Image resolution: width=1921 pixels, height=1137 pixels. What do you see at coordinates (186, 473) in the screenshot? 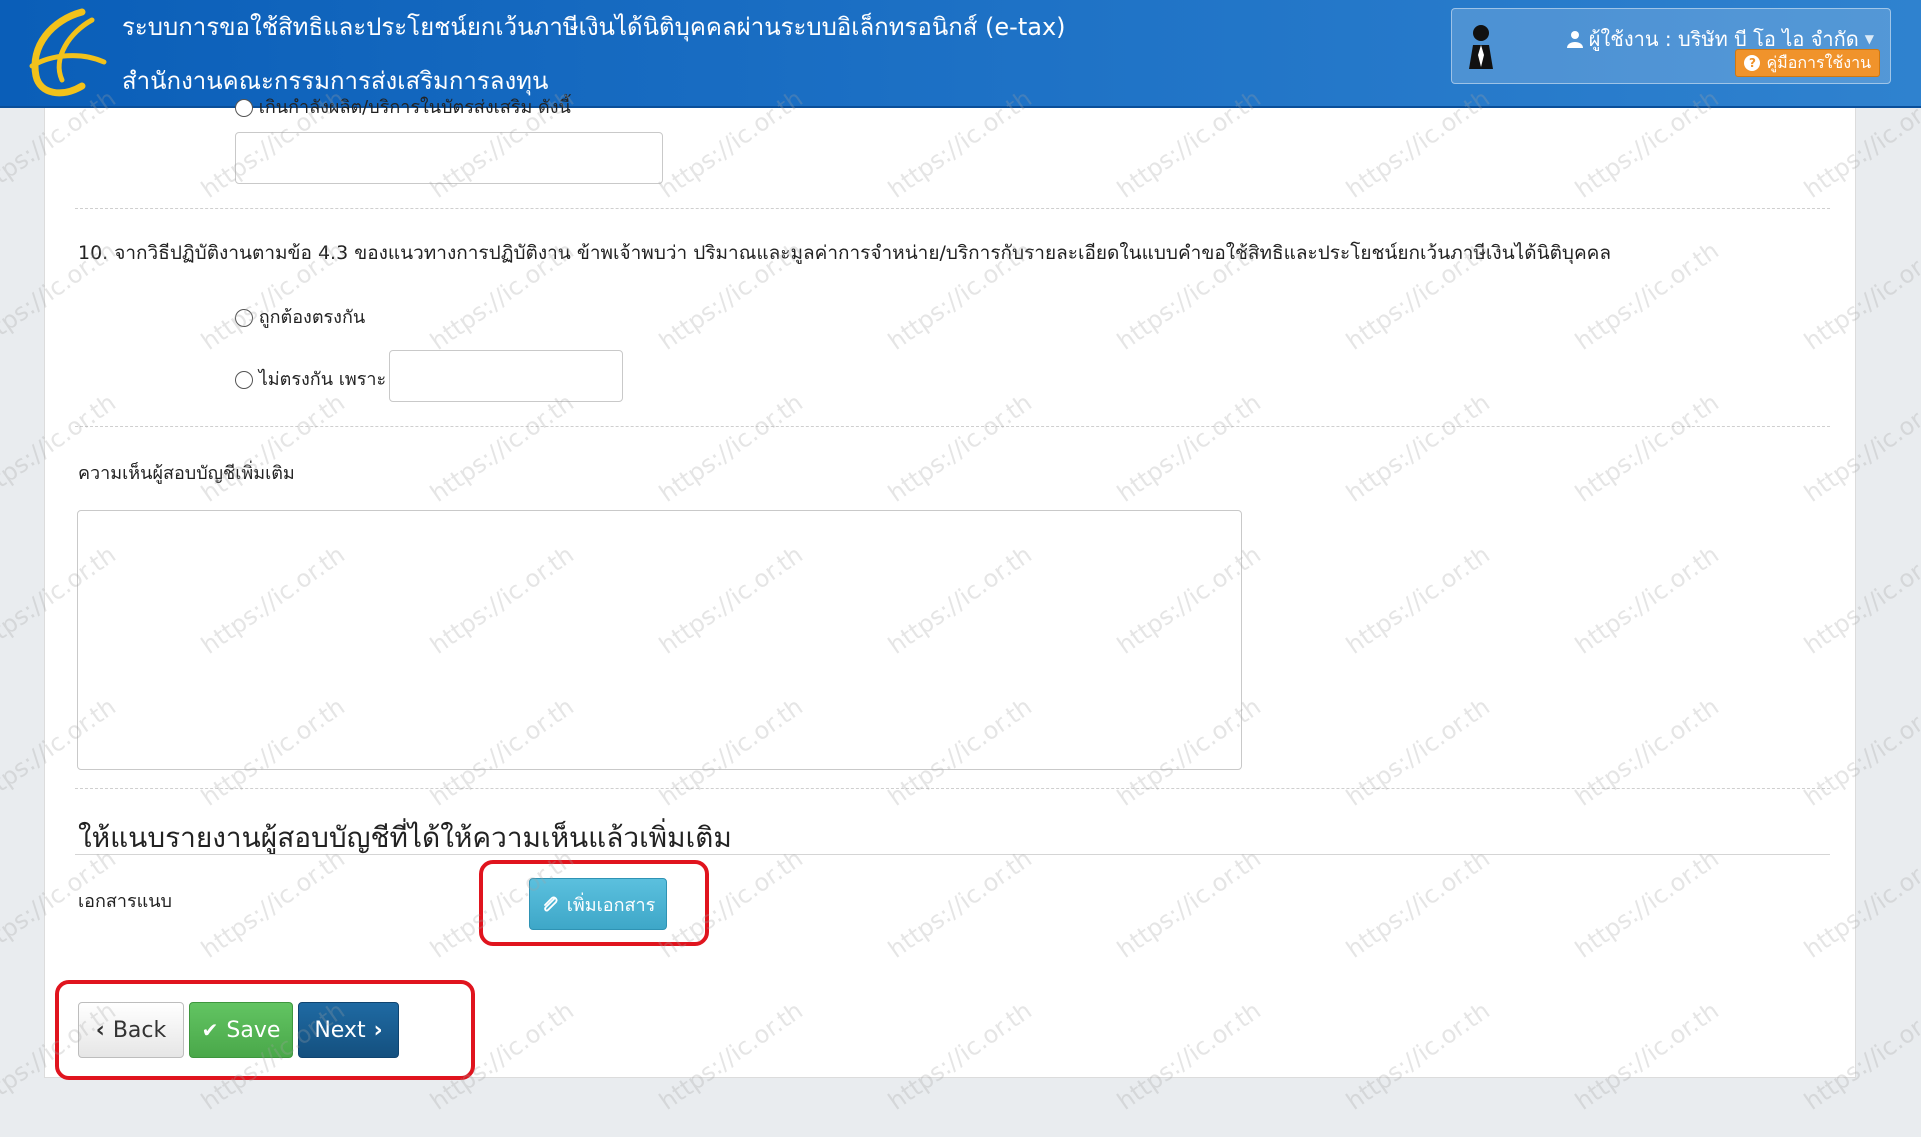
I see `auditor-opinion-label: ความเห็นผู้สอบบัญชีเพิ่มเติม` at bounding box center [186, 473].